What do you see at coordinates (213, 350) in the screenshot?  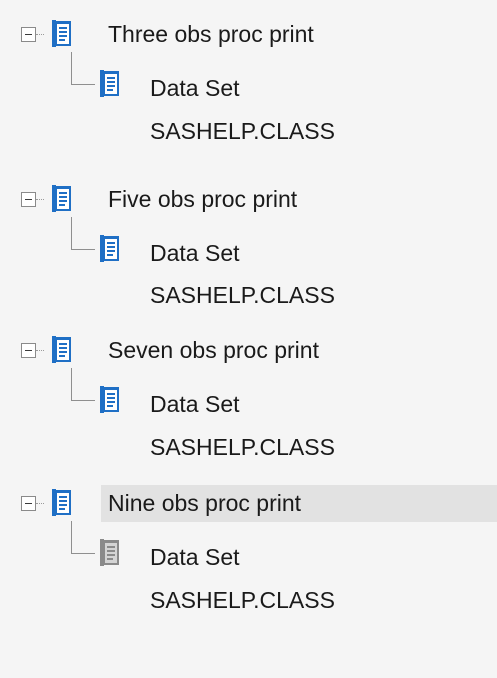 I see `tree-node-label: Seven obs proc print` at bounding box center [213, 350].